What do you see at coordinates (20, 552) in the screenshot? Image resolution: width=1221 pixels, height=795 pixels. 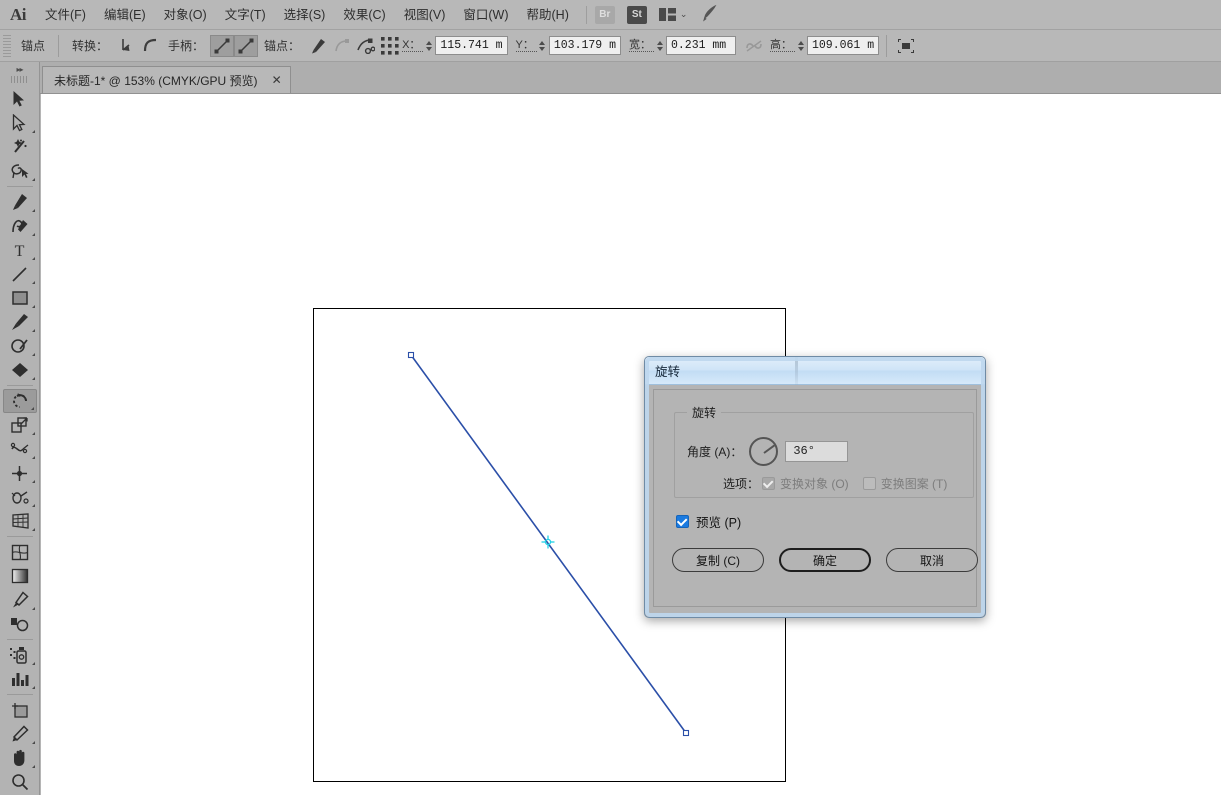 I see `mesh-tool` at bounding box center [20, 552].